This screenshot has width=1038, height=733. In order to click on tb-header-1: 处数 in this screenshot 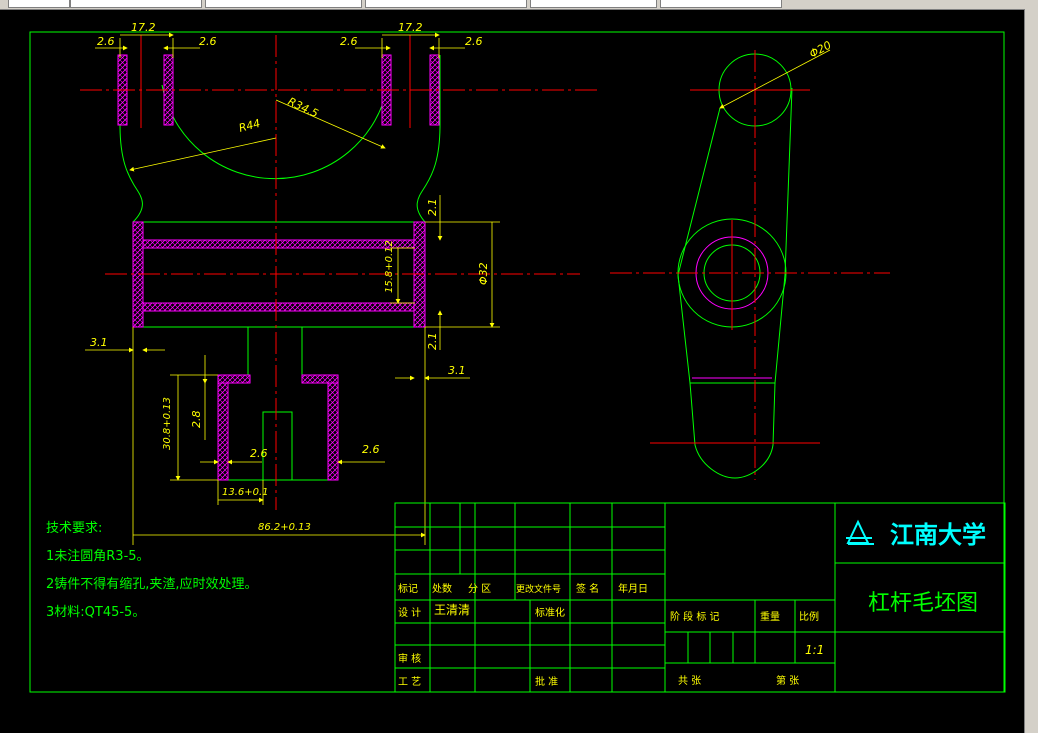, I will do `click(442, 588)`.